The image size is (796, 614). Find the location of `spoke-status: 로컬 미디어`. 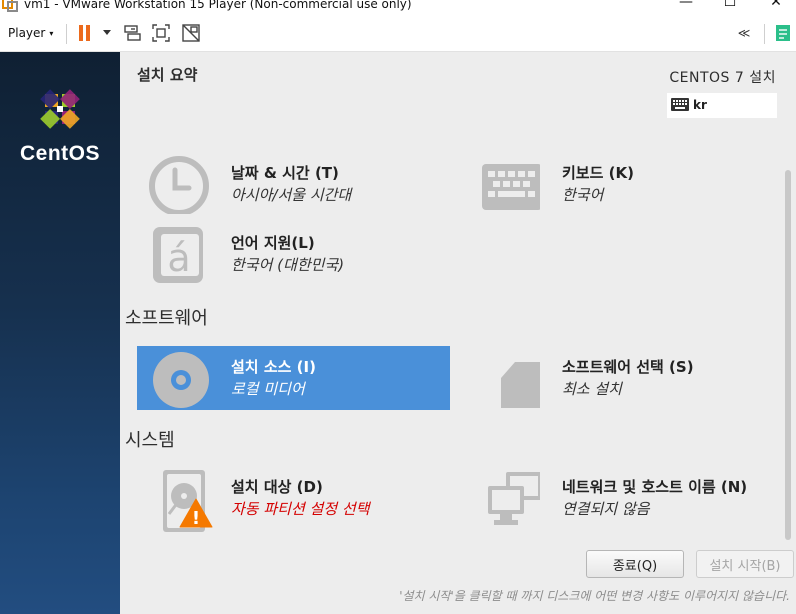

spoke-status: 로컬 미디어 is located at coordinates (268, 389).